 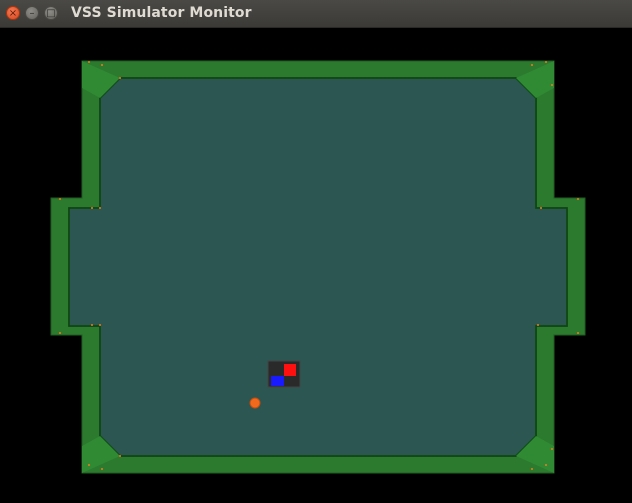 What do you see at coordinates (290, 370) in the screenshot?
I see `robot-id-patch` at bounding box center [290, 370].